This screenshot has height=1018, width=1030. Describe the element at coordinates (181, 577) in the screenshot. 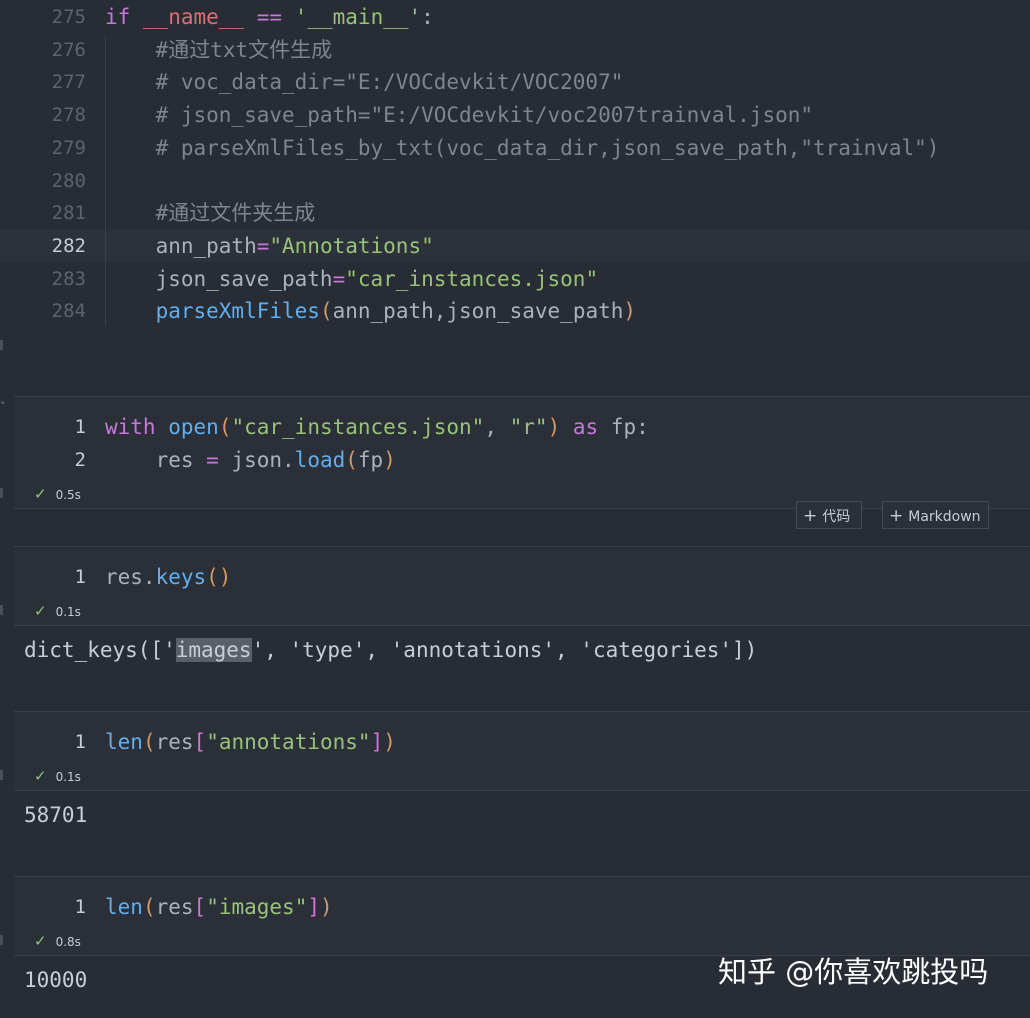

I see `code-token: keys` at that location.